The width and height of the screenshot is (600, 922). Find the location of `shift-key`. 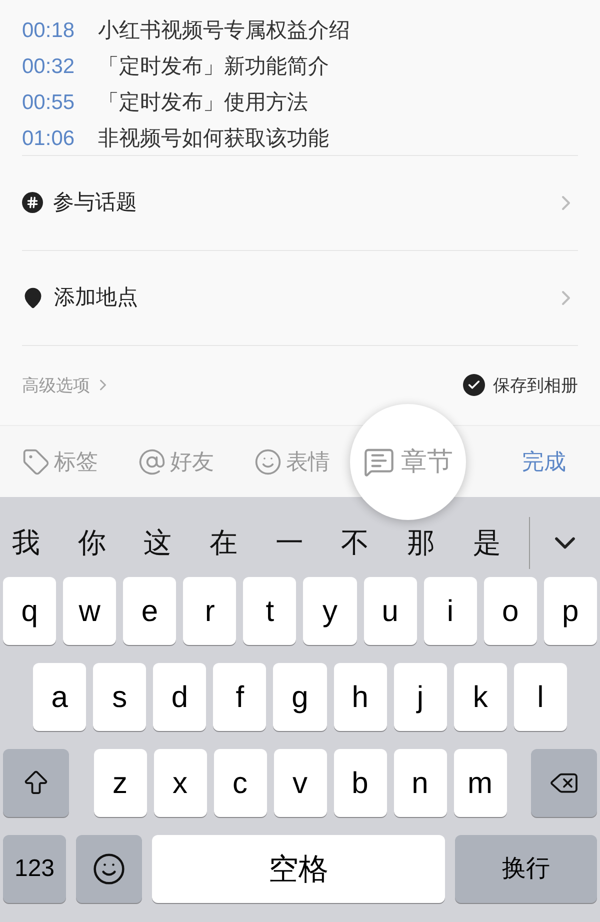

shift-key is located at coordinates (36, 783).